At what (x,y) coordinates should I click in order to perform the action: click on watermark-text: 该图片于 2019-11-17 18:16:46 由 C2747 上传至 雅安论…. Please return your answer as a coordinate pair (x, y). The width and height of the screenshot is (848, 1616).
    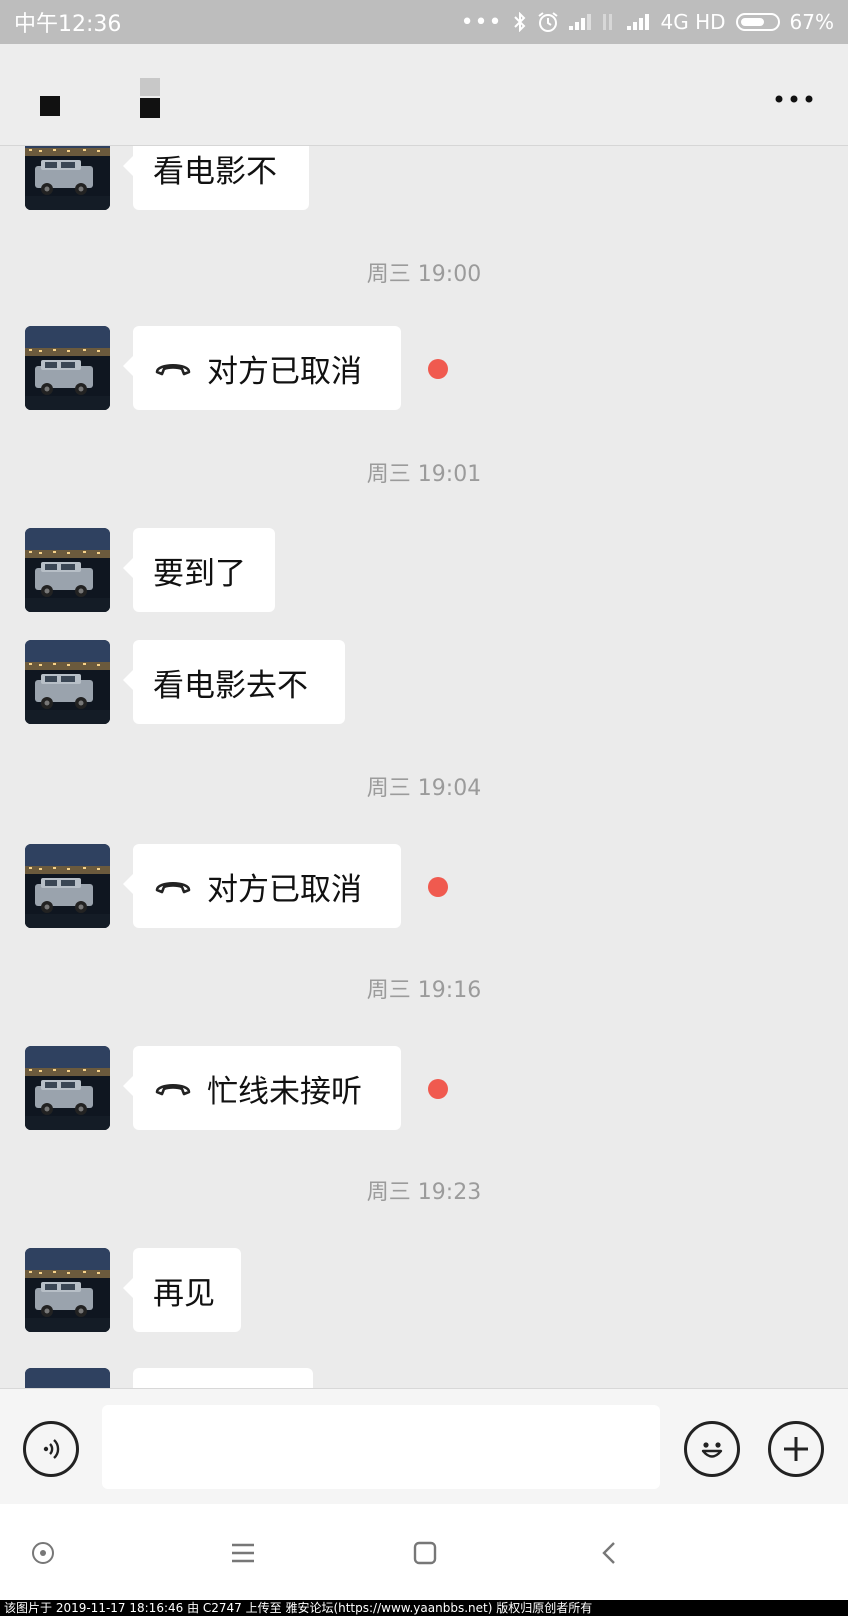
    Looking at the image, I should click on (424, 1608).